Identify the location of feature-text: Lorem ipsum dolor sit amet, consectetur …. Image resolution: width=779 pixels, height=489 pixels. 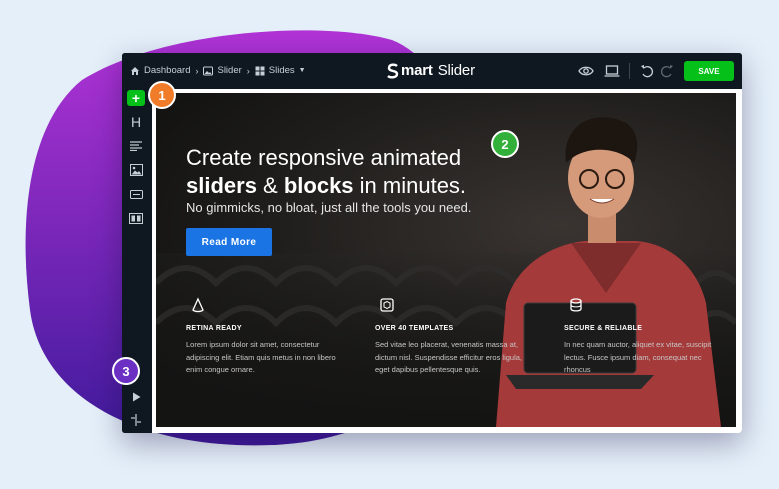
(261, 357).